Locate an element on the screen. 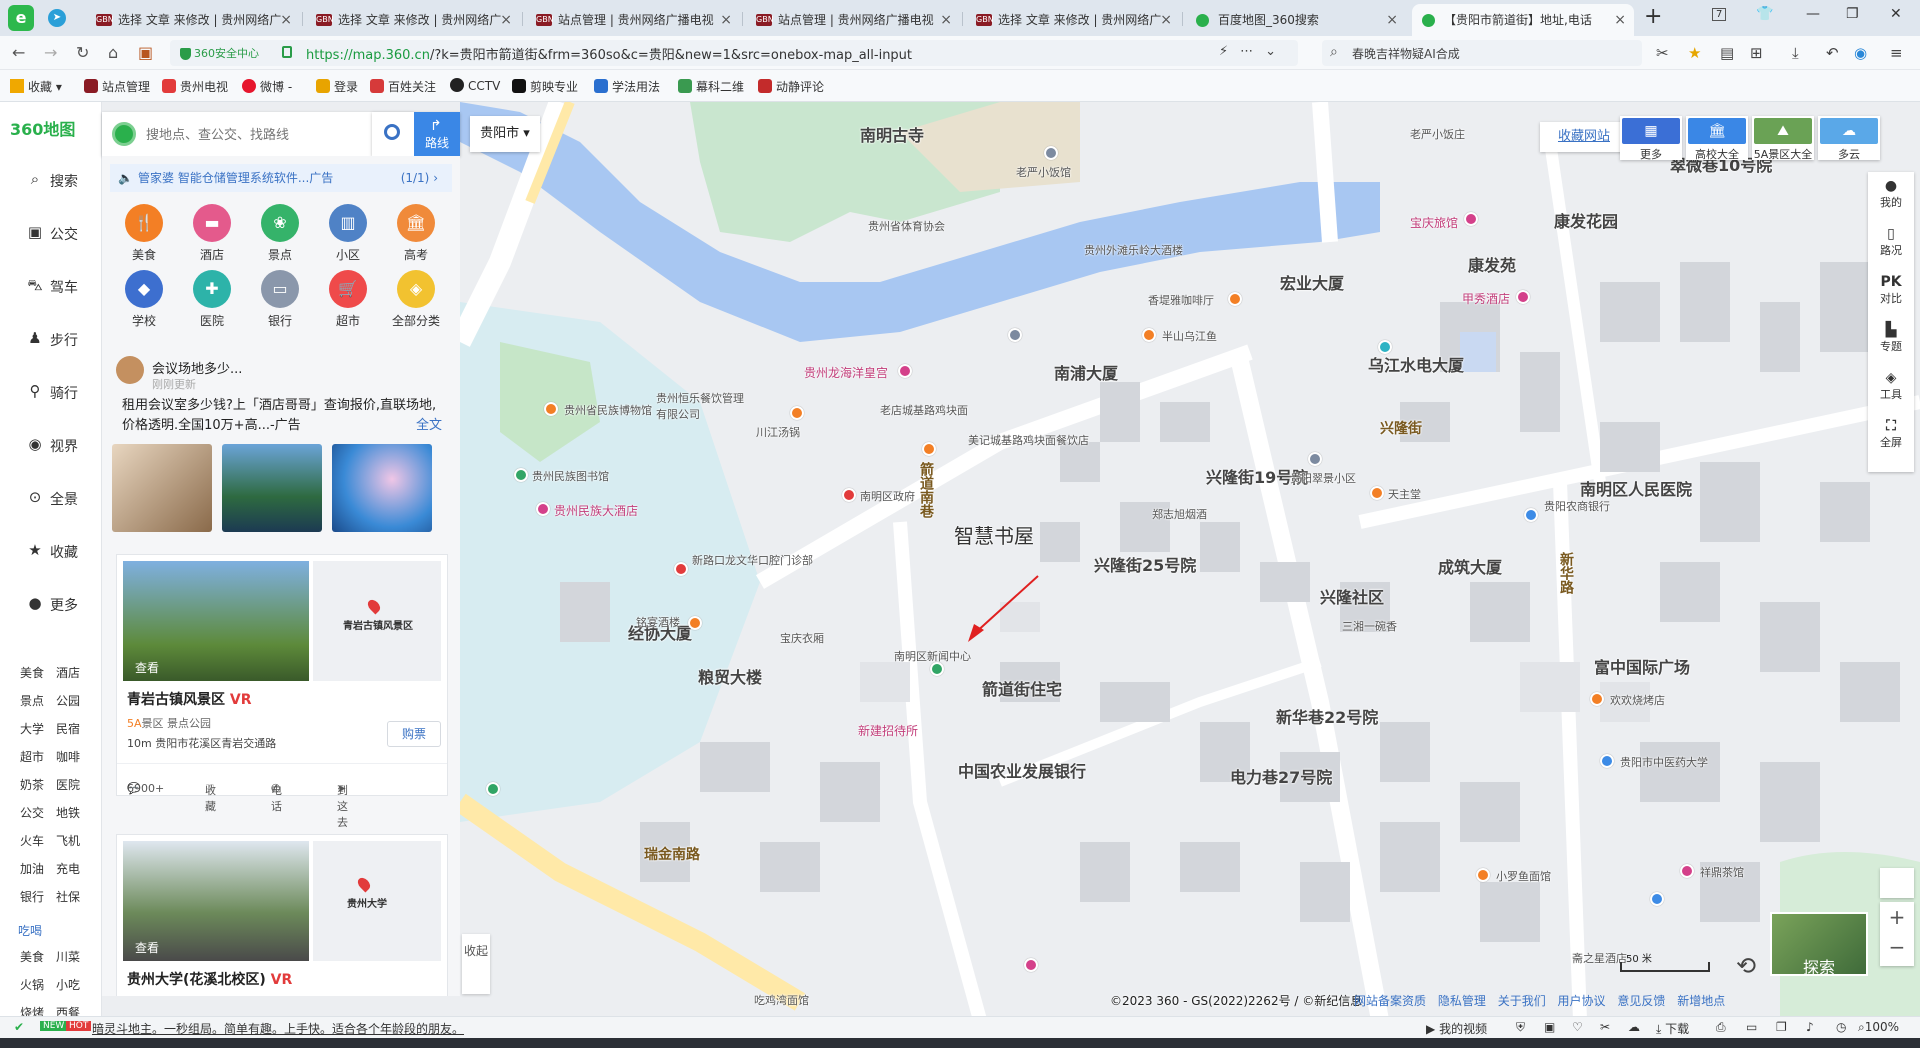 This screenshot has height=1048, width=1920. area-label: 富中国际广场 is located at coordinates (1642, 666).